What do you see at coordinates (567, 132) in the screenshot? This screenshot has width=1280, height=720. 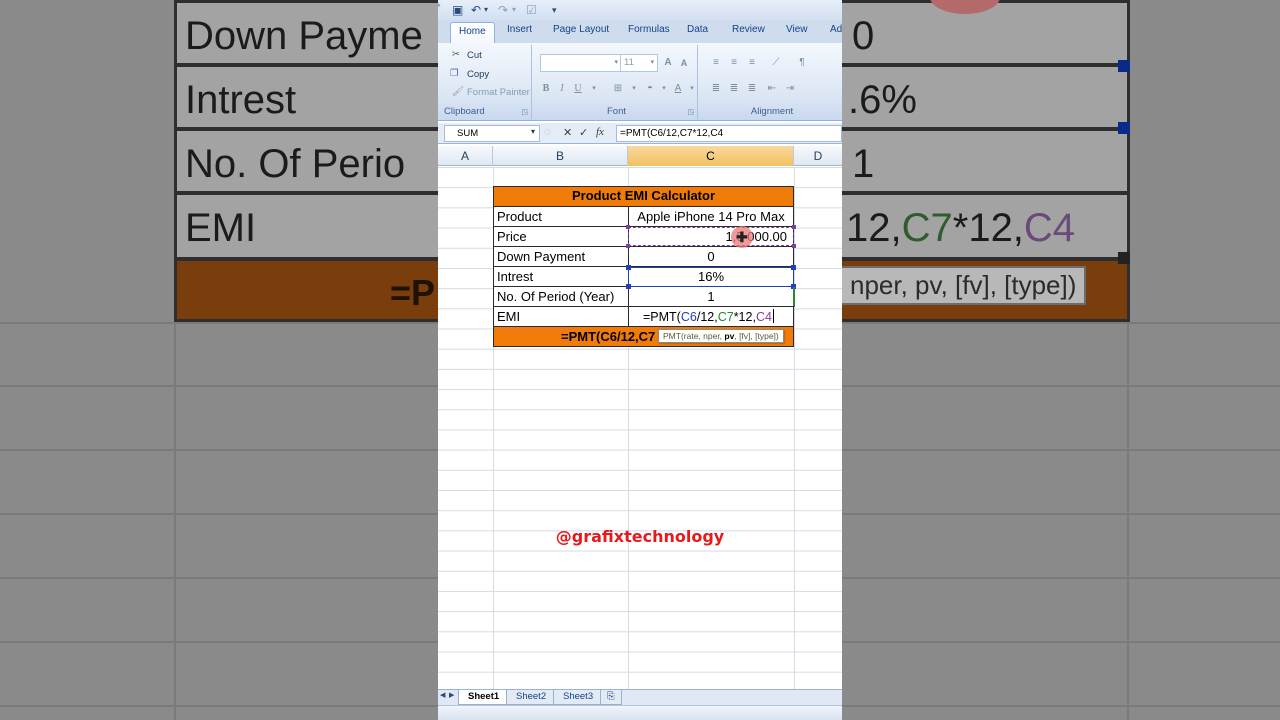 I see `cancel-icon: ✕` at bounding box center [567, 132].